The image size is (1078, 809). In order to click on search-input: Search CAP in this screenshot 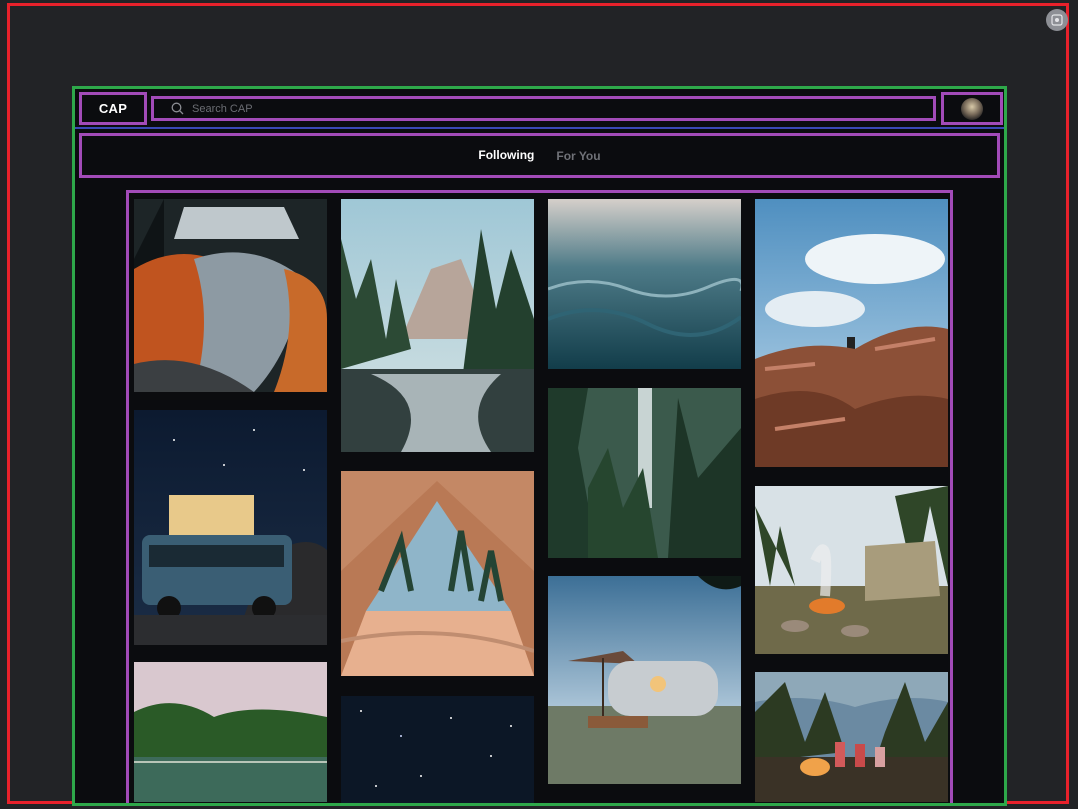, I will do `click(222, 109)`.